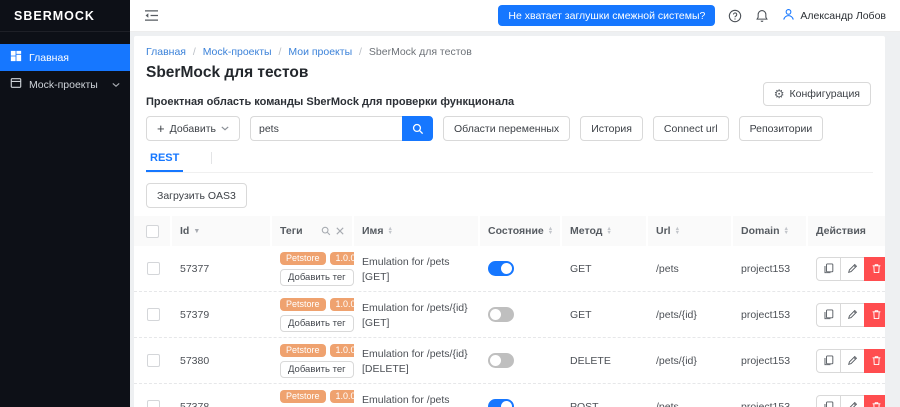 The image size is (900, 407). I want to click on configuration-label: Конфигурация, so click(824, 94).